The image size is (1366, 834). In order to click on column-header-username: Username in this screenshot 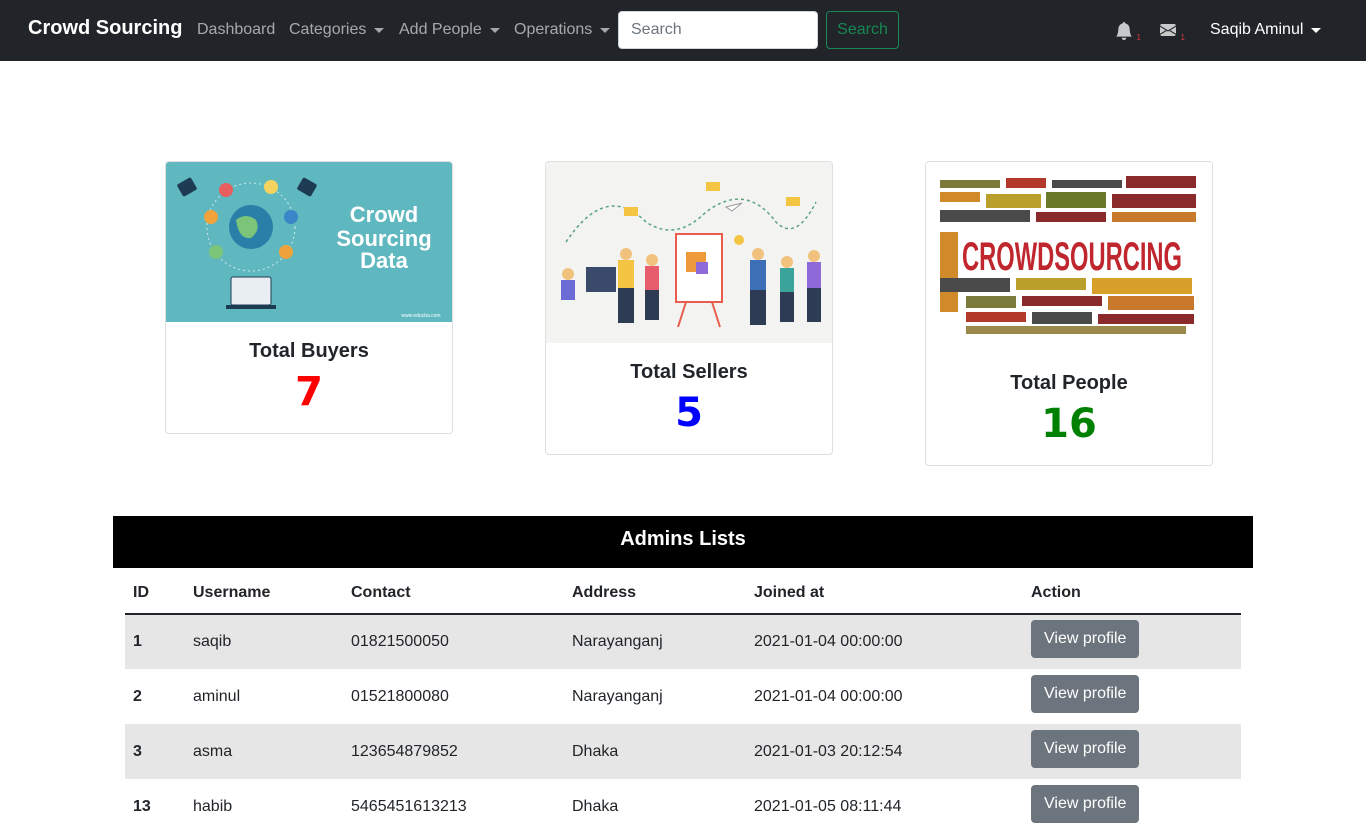, I will do `click(264, 593)`.